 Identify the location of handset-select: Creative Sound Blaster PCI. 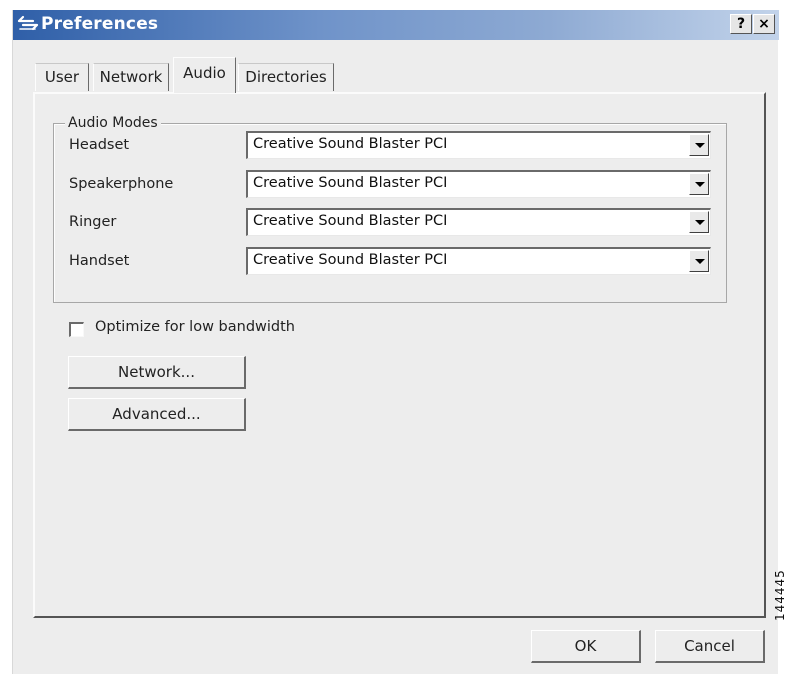
(478, 261).